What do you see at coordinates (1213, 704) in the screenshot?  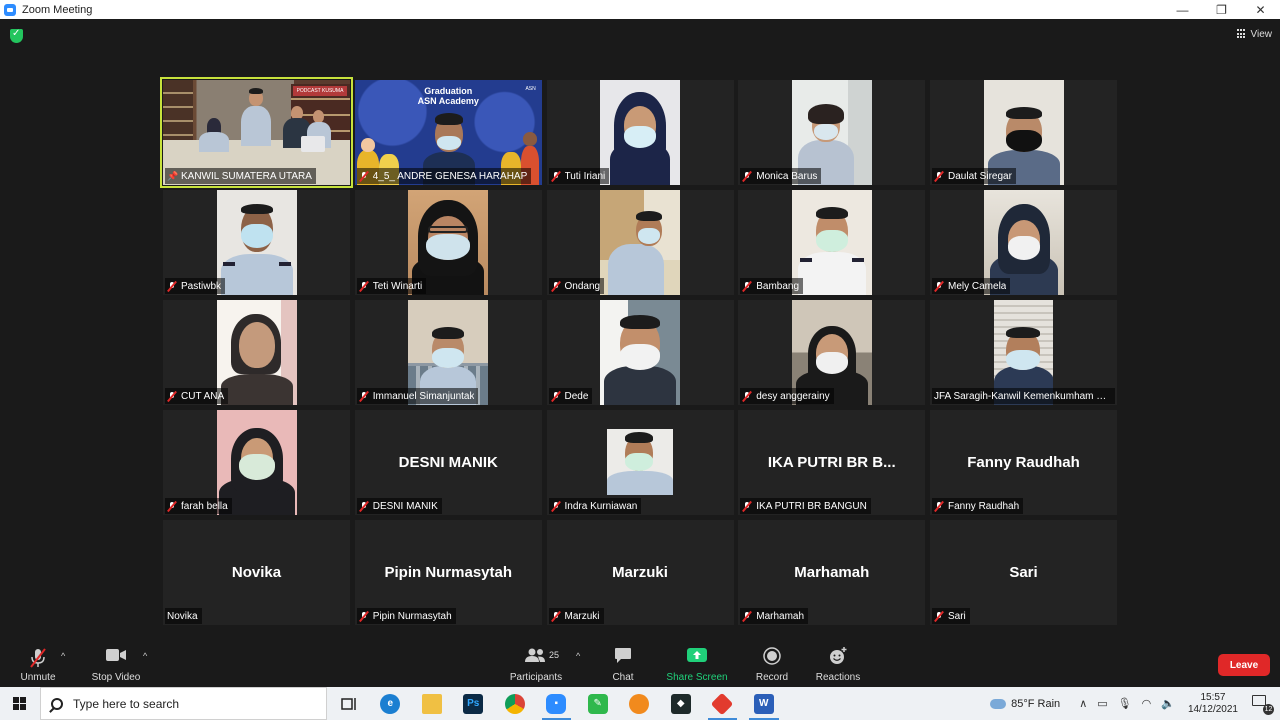 I see `system-clock: 15:57 14/12/2021` at bounding box center [1213, 704].